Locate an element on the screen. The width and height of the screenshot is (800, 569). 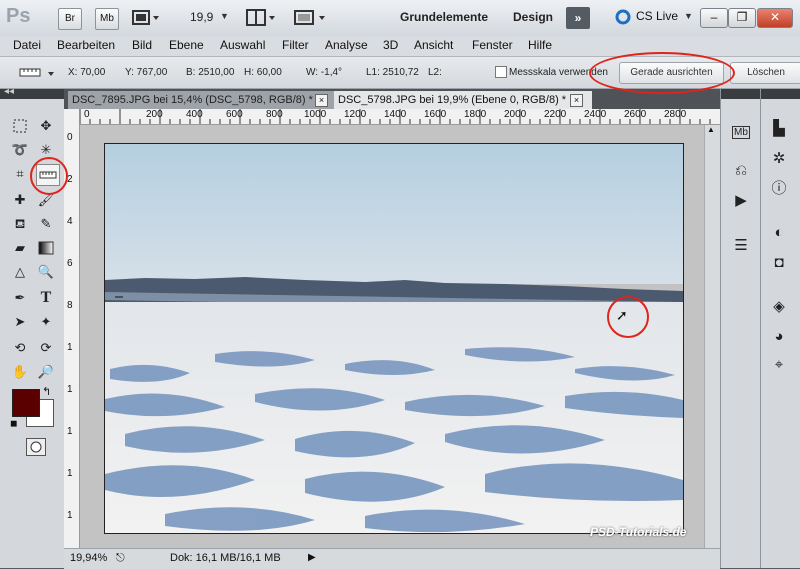
gradient-tool-icon is located at coordinates (46, 248).